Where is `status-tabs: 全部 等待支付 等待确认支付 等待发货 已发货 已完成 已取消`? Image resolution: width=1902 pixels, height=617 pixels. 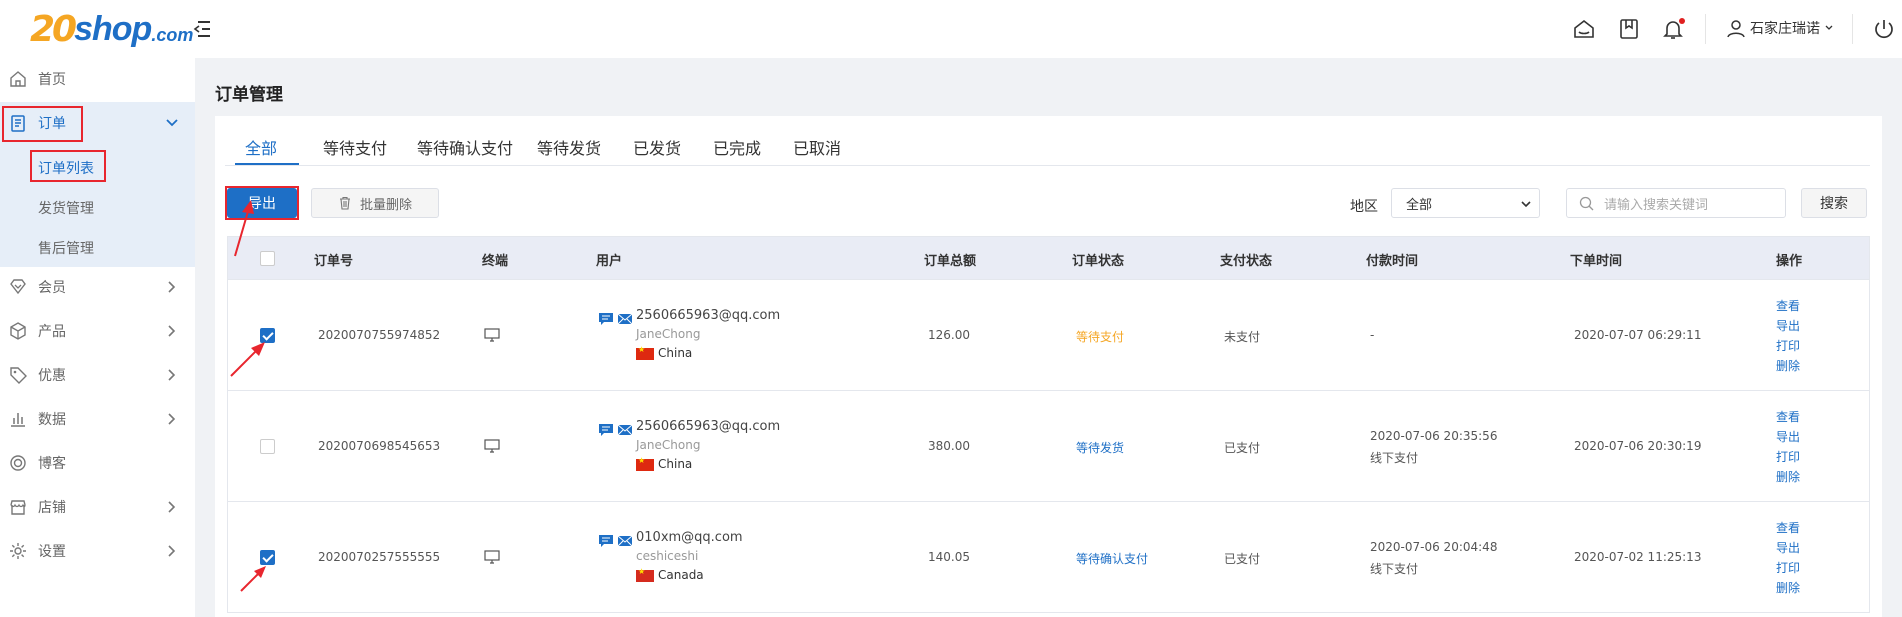
status-tabs: 全部 等待支付 等待确认支付 等待发货 已发货 已完成 已取消 is located at coordinates (1047, 141).